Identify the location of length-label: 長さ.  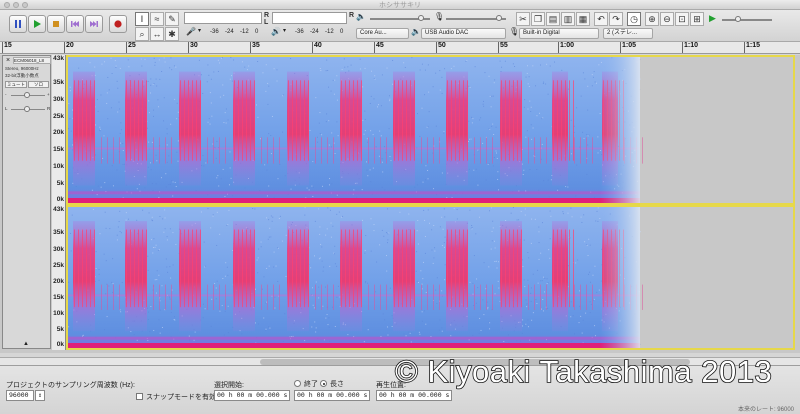
(337, 384).